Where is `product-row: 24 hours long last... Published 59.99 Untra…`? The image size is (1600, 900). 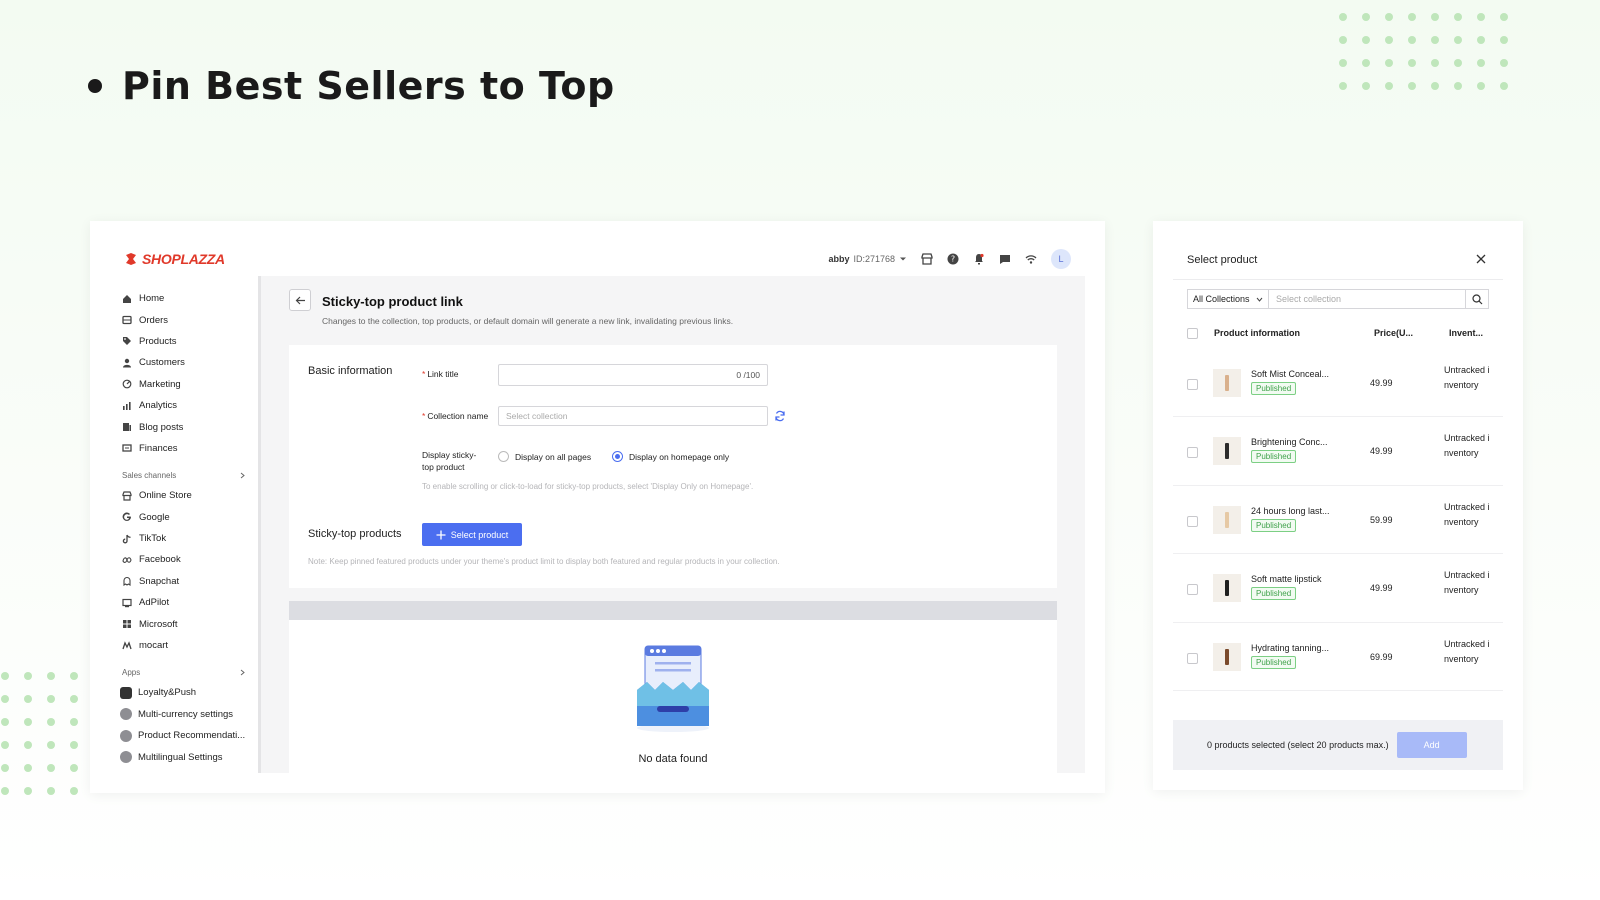 product-row: 24 hours long last... Published 59.99 Untra… is located at coordinates (1338, 520).